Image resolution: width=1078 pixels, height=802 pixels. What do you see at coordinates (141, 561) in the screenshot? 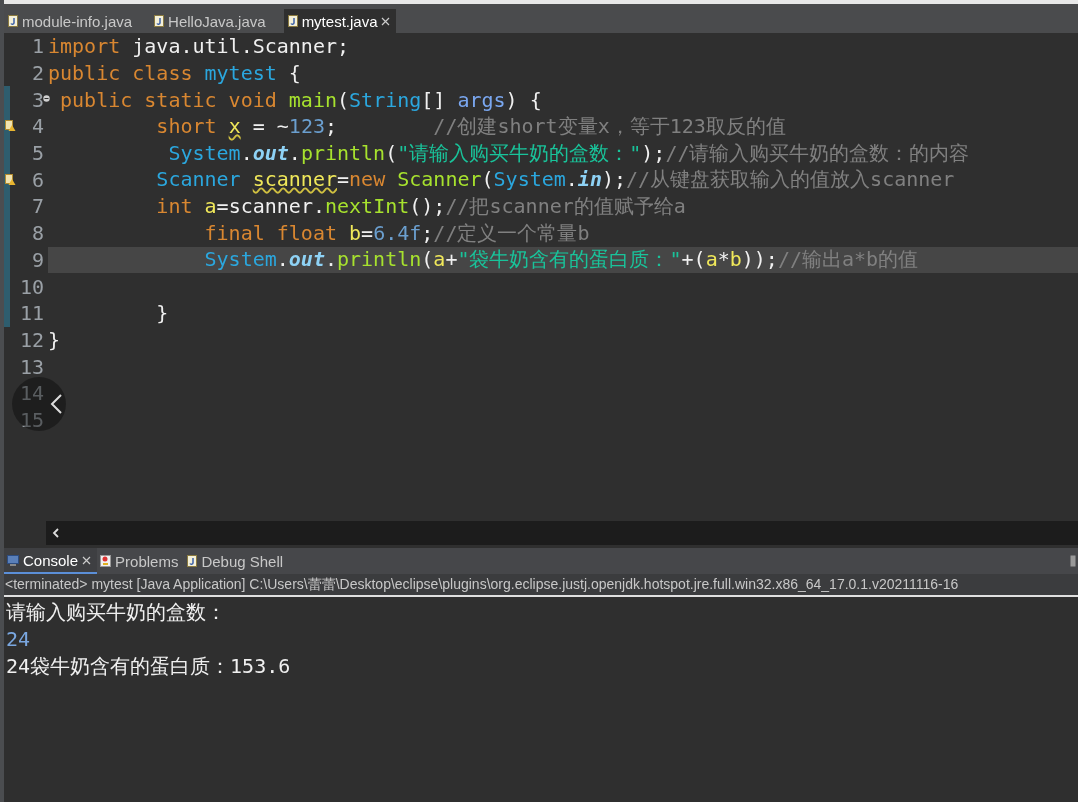
I see `console-tab: Problems` at bounding box center [141, 561].